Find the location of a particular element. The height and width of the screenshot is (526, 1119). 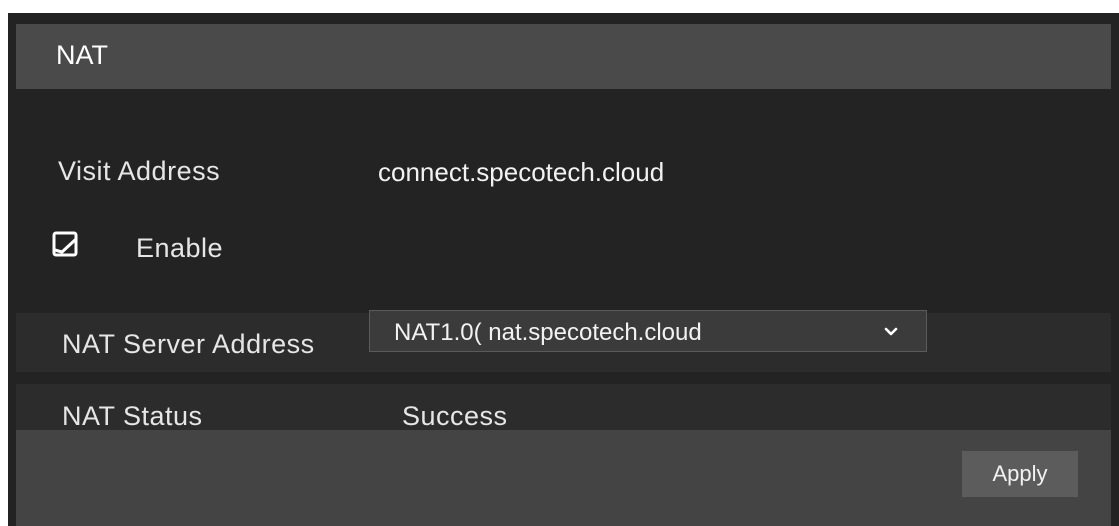

nat-status-label: NAT Status is located at coordinates (132, 416).